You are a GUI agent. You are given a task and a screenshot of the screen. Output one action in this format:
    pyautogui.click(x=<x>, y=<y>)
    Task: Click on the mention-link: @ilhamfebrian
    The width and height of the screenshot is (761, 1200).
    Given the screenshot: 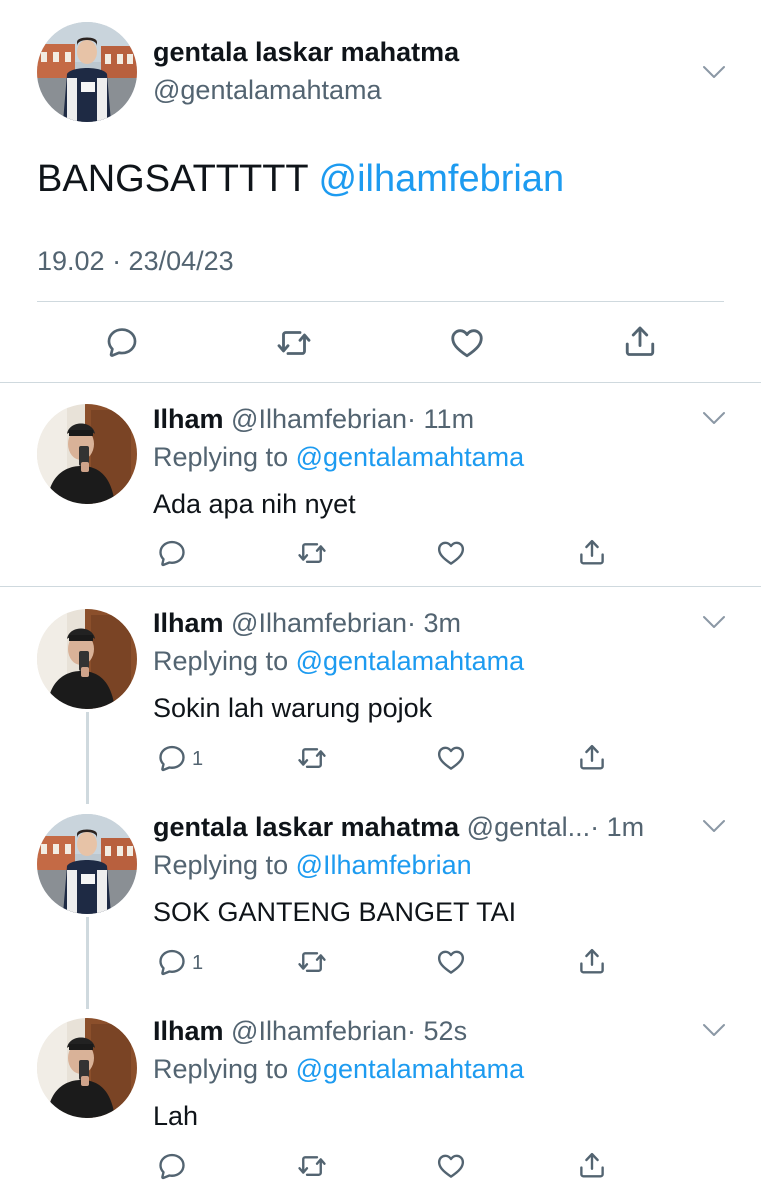 What is the action you would take?
    pyautogui.click(x=442, y=179)
    